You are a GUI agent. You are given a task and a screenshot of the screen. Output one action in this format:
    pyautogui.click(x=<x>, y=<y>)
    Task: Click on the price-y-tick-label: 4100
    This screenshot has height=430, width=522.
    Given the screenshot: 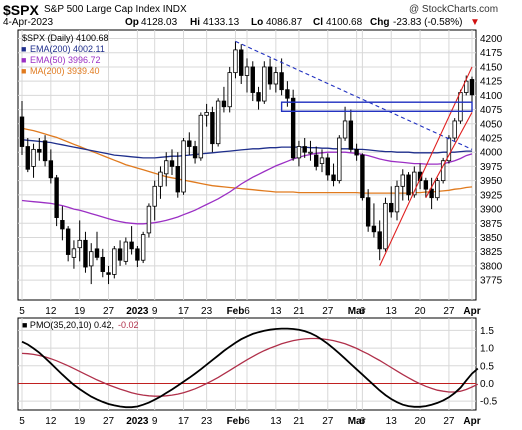 What is the action you would take?
    pyautogui.click(x=491, y=96)
    